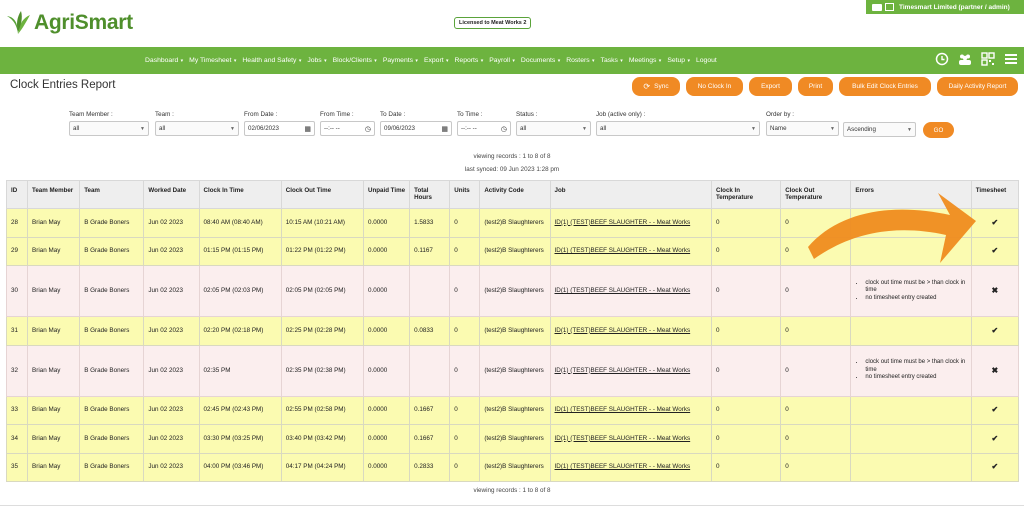 The height and width of the screenshot is (513, 1024). I want to click on nav-item-health-and-safety: Health and Safety ▾, so click(271, 60).